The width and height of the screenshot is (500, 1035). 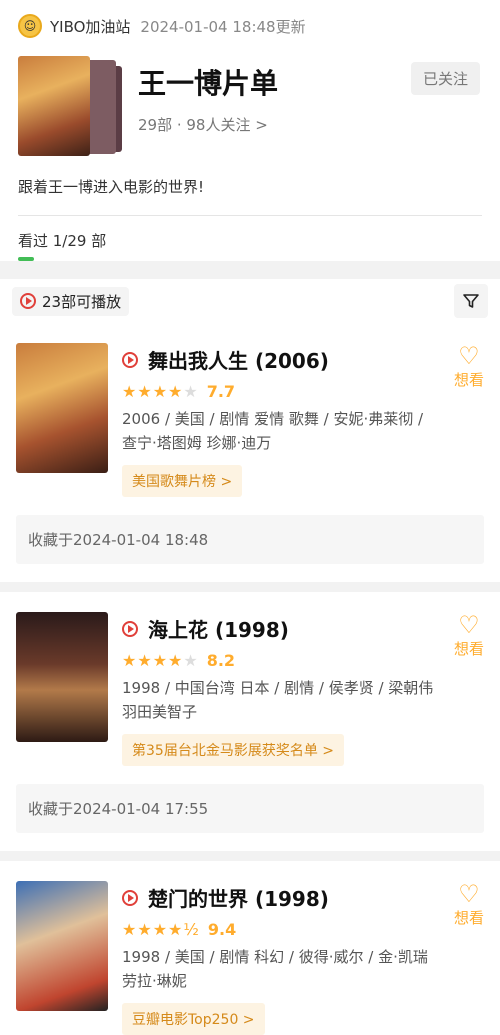 I want to click on movie-title-text: 海上花 (1998), so click(x=218, y=630).